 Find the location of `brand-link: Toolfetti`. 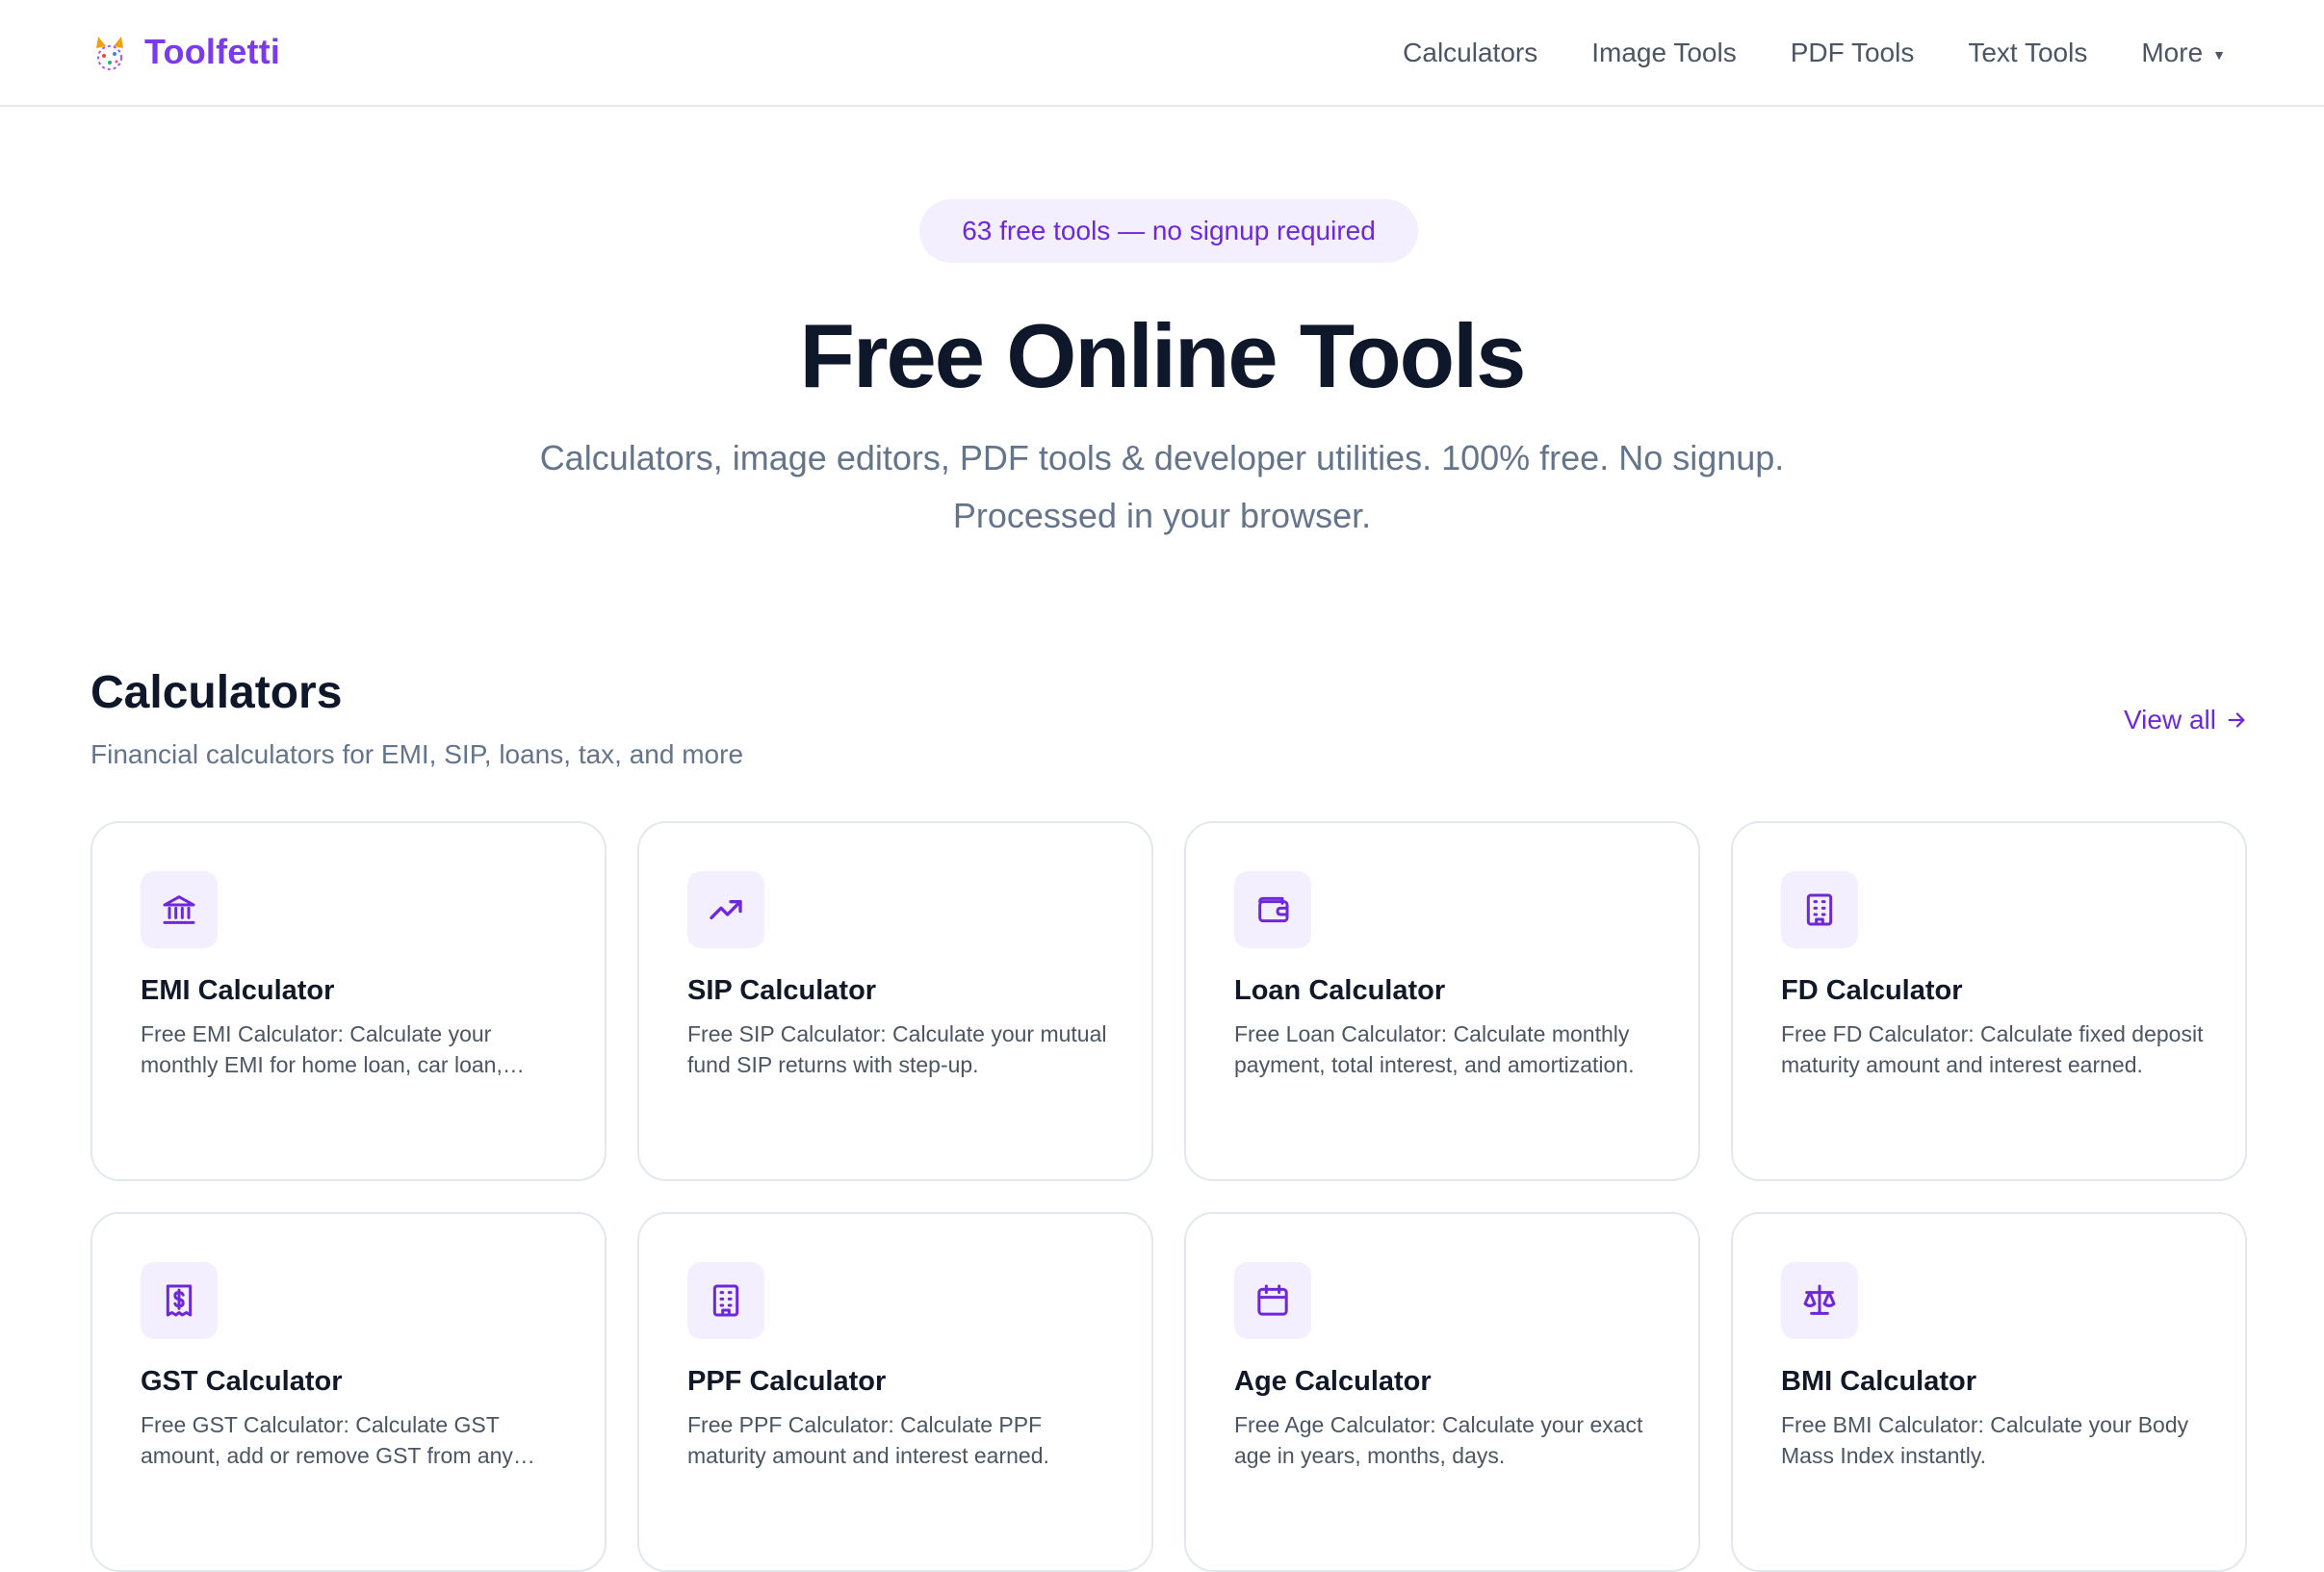

brand-link: Toolfetti is located at coordinates (184, 52).